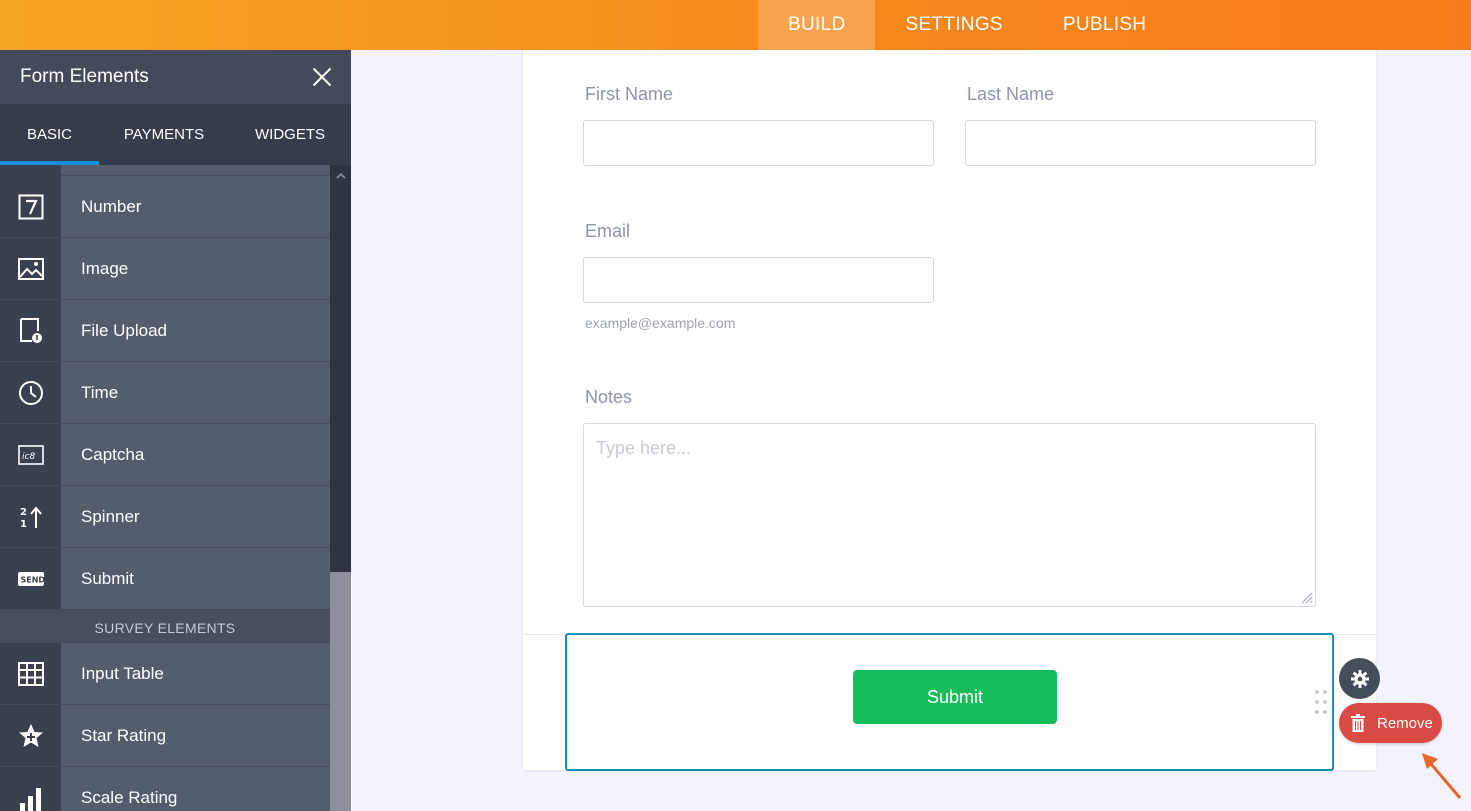 The image size is (1471, 811). I want to click on close-icon, so click(322, 77).